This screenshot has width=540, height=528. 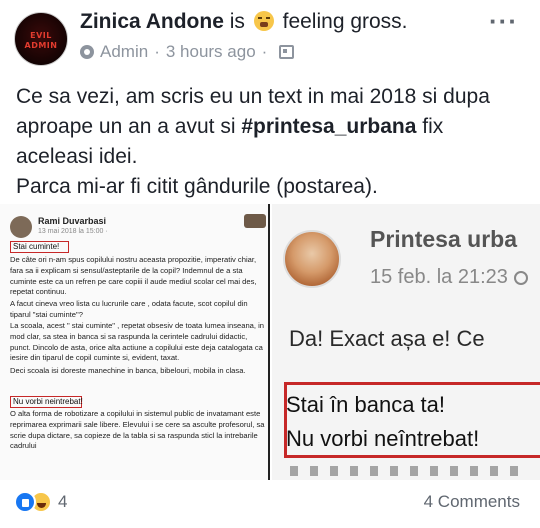 What do you see at coordinates (520, 277) in the screenshot?
I see `globe-icon` at bounding box center [520, 277].